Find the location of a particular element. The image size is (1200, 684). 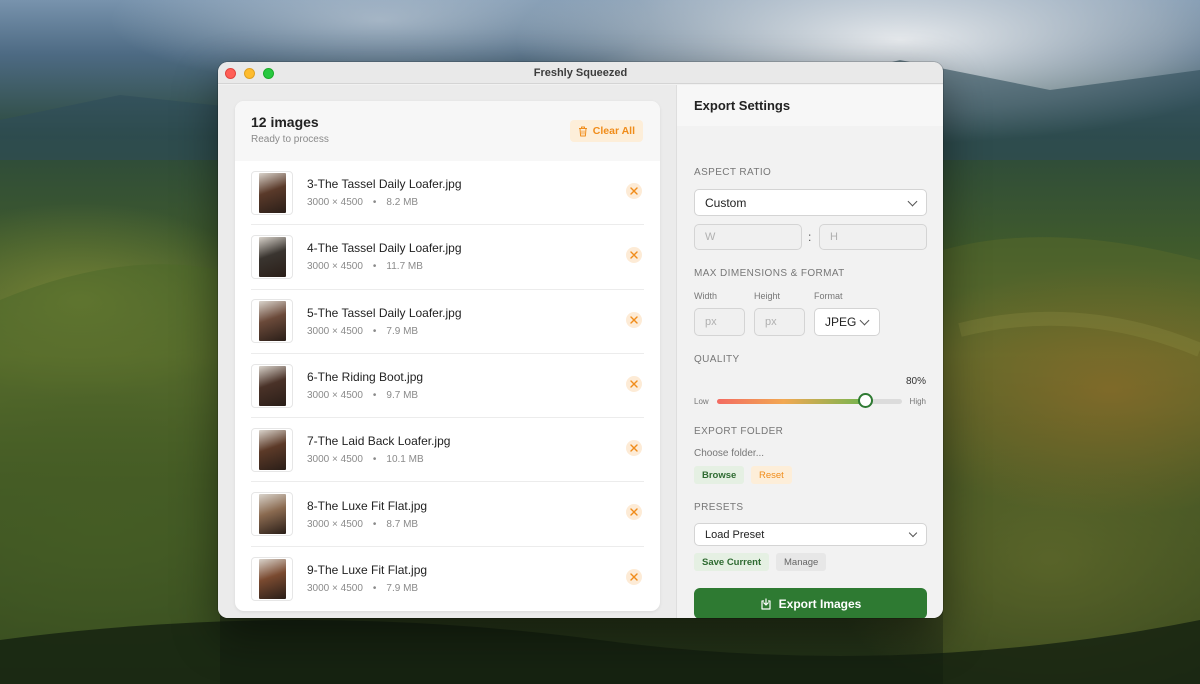

zoom-window-button is located at coordinates (268, 73).